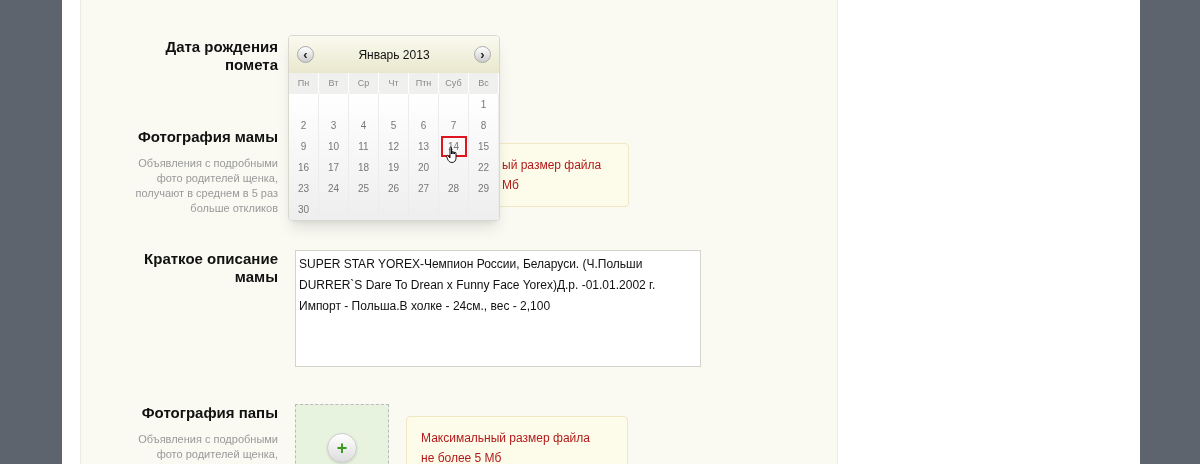  What do you see at coordinates (393, 188) in the screenshot?
I see `day-cell: 26` at bounding box center [393, 188].